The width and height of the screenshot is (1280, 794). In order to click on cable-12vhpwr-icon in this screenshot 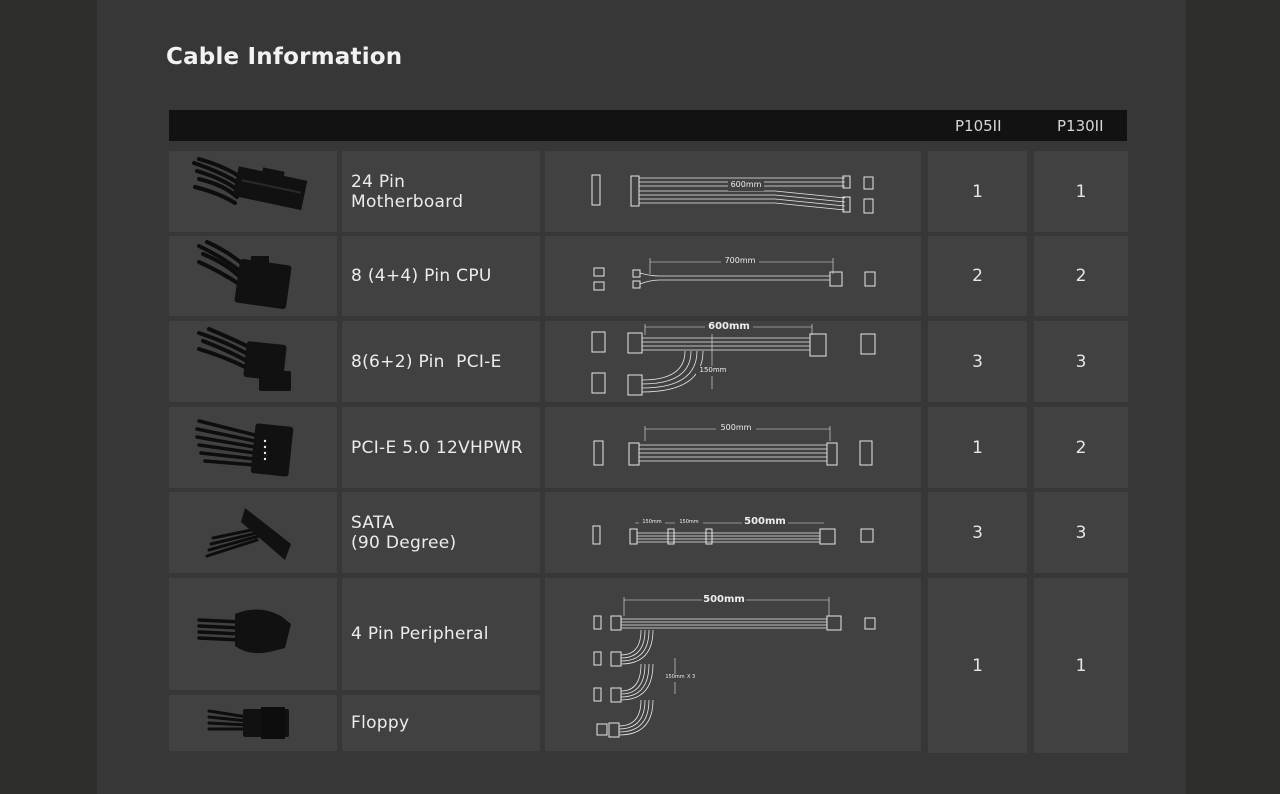, I will do `click(244, 448)`.